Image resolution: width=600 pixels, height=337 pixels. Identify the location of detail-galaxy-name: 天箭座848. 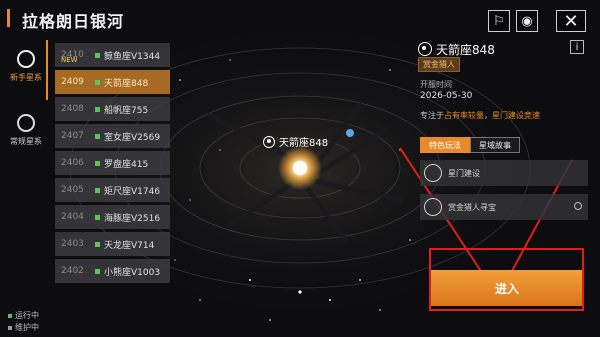
(465, 50).